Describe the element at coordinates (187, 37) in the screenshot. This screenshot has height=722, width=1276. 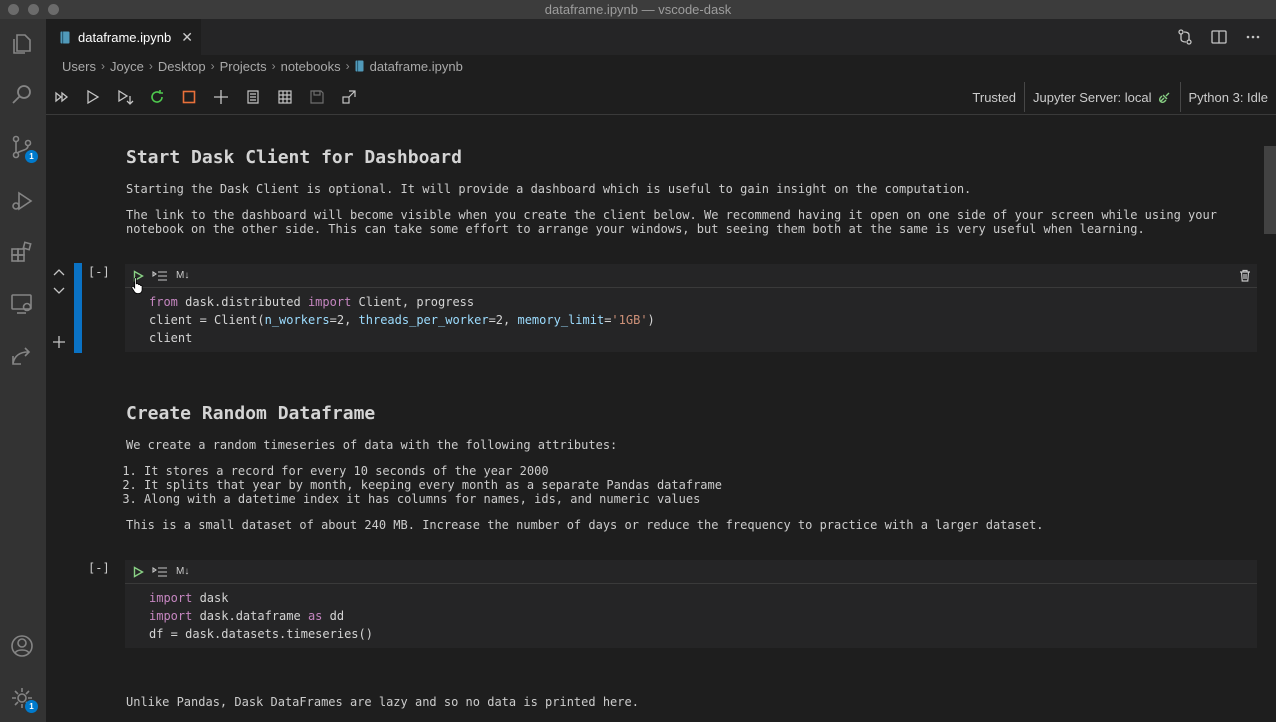
I see `tab-close-icon: ✕` at that location.